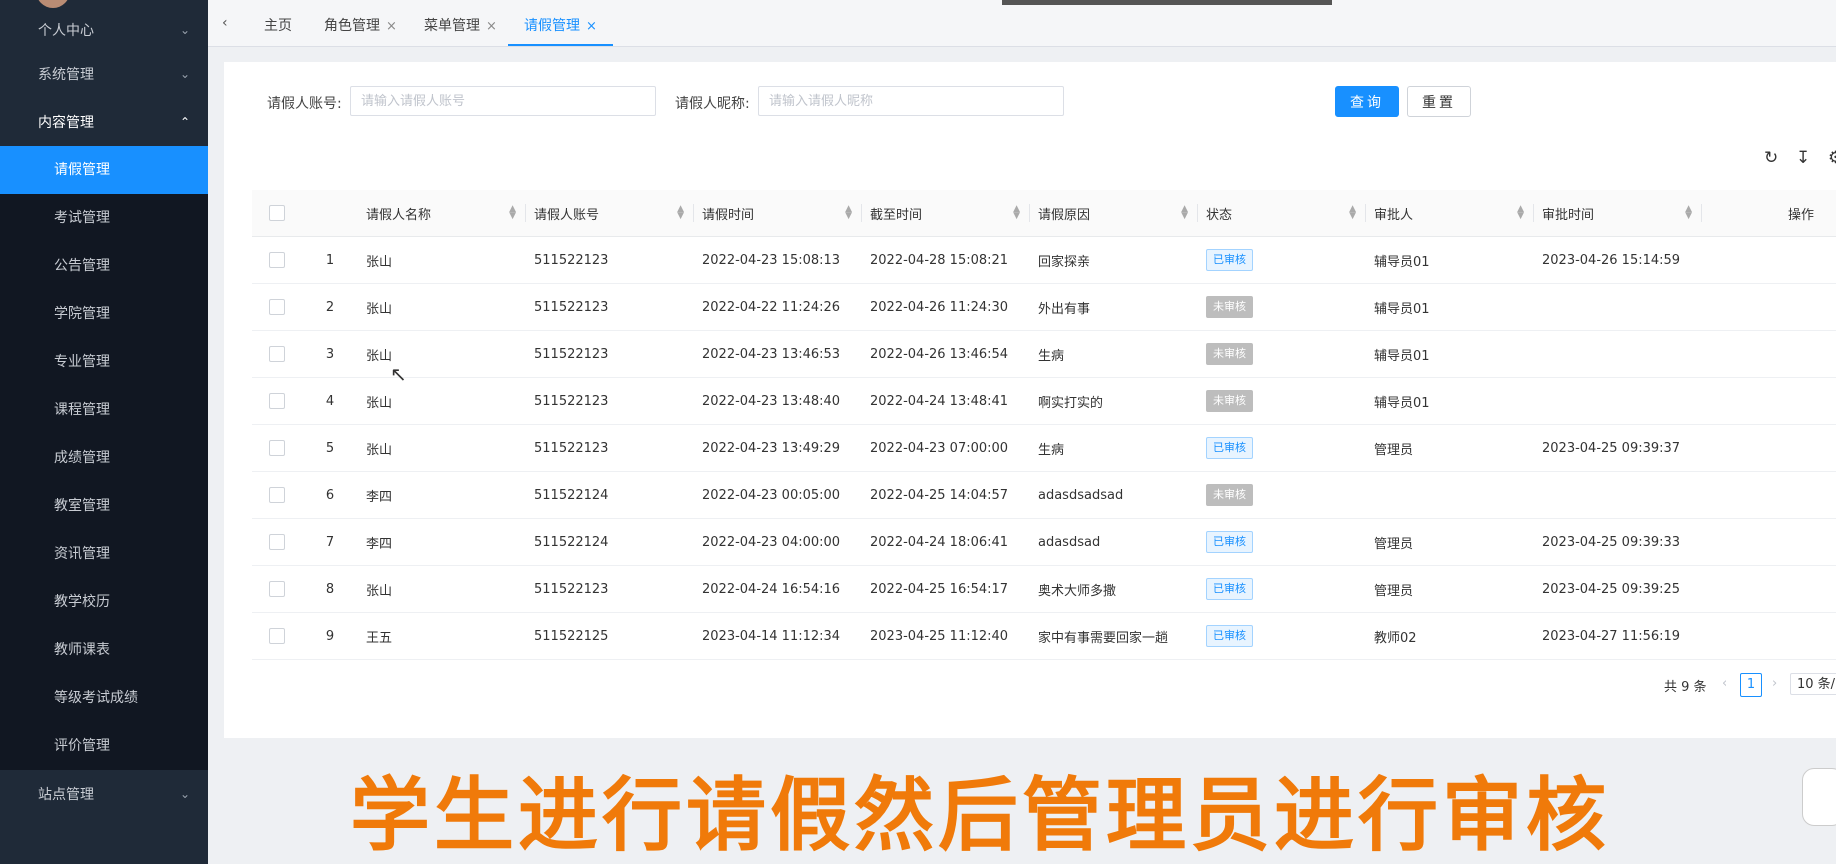 The width and height of the screenshot is (1836, 864). Describe the element at coordinates (1167, 2) in the screenshot. I see `window-handle` at that location.